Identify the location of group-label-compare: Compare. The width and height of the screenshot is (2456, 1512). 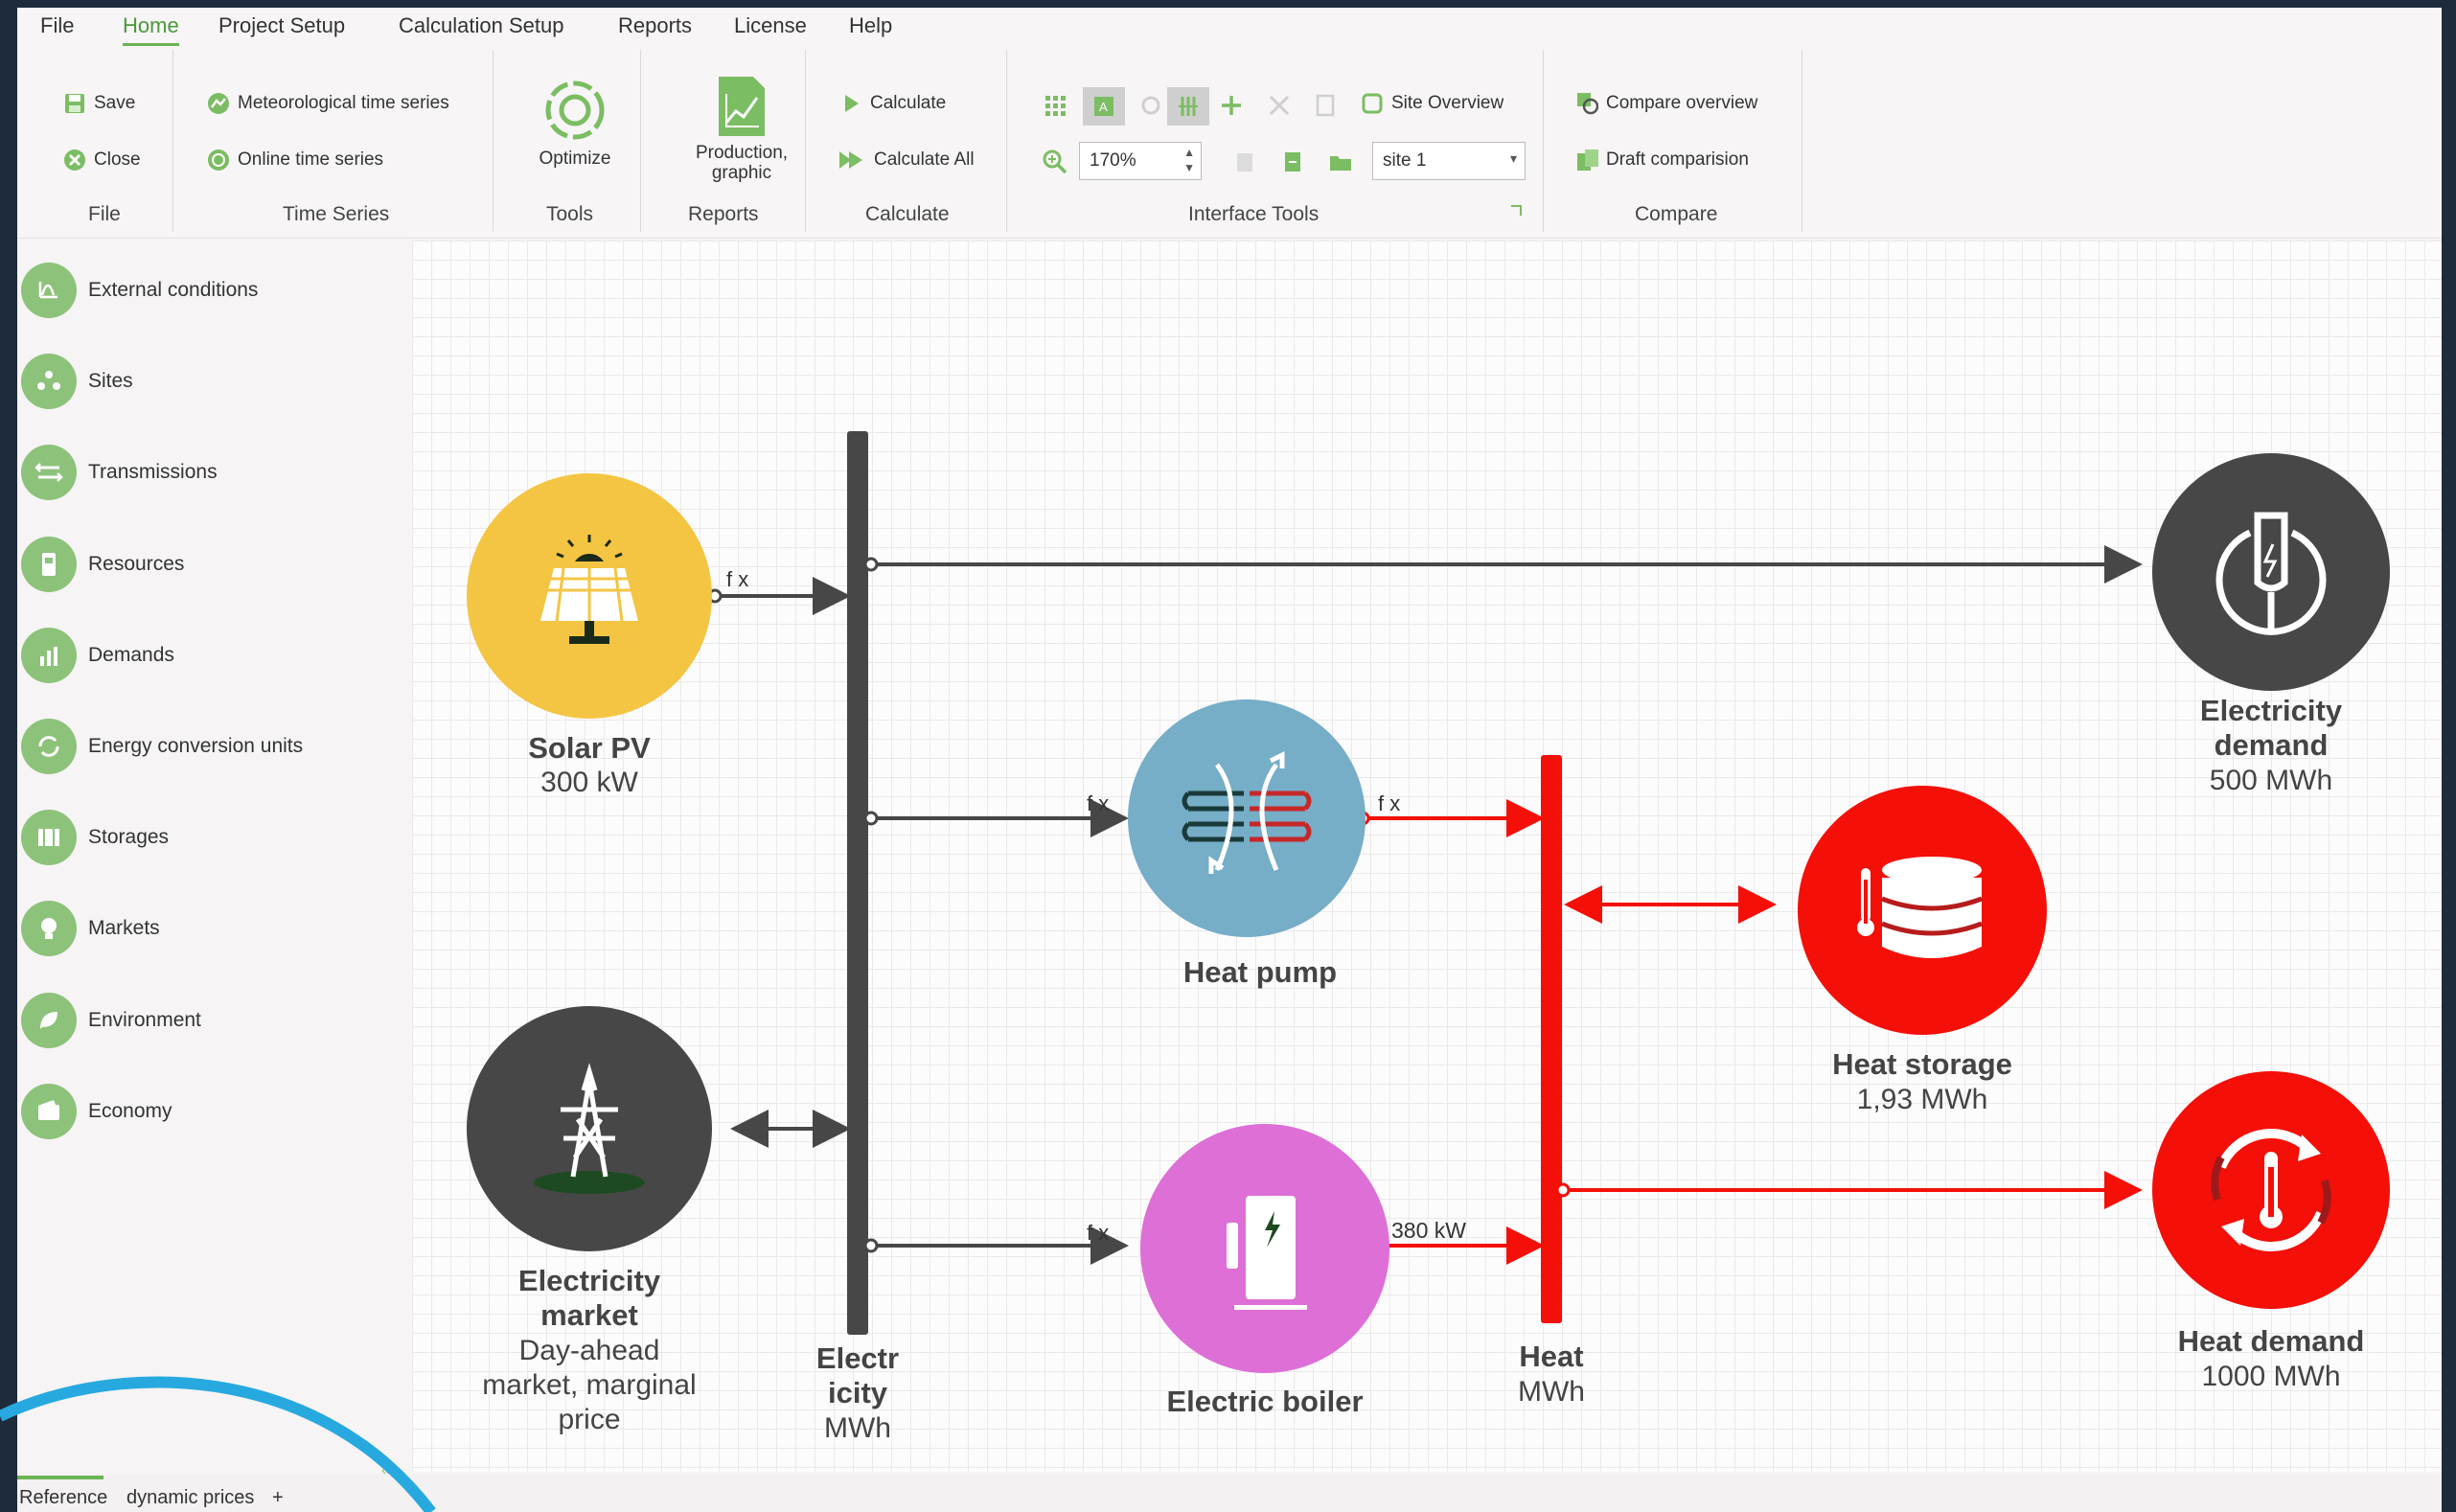
(1676, 214).